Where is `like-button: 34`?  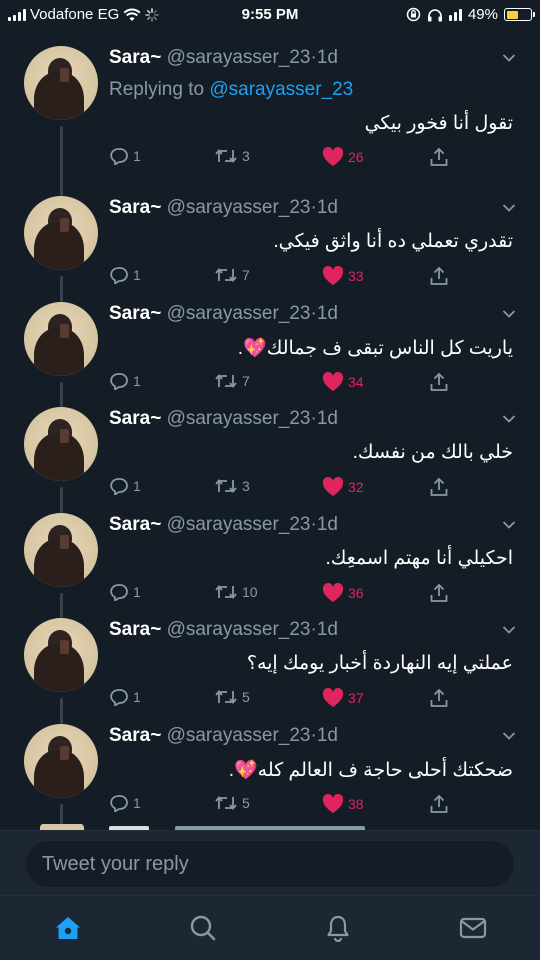 like-button: 34 is located at coordinates (343, 381).